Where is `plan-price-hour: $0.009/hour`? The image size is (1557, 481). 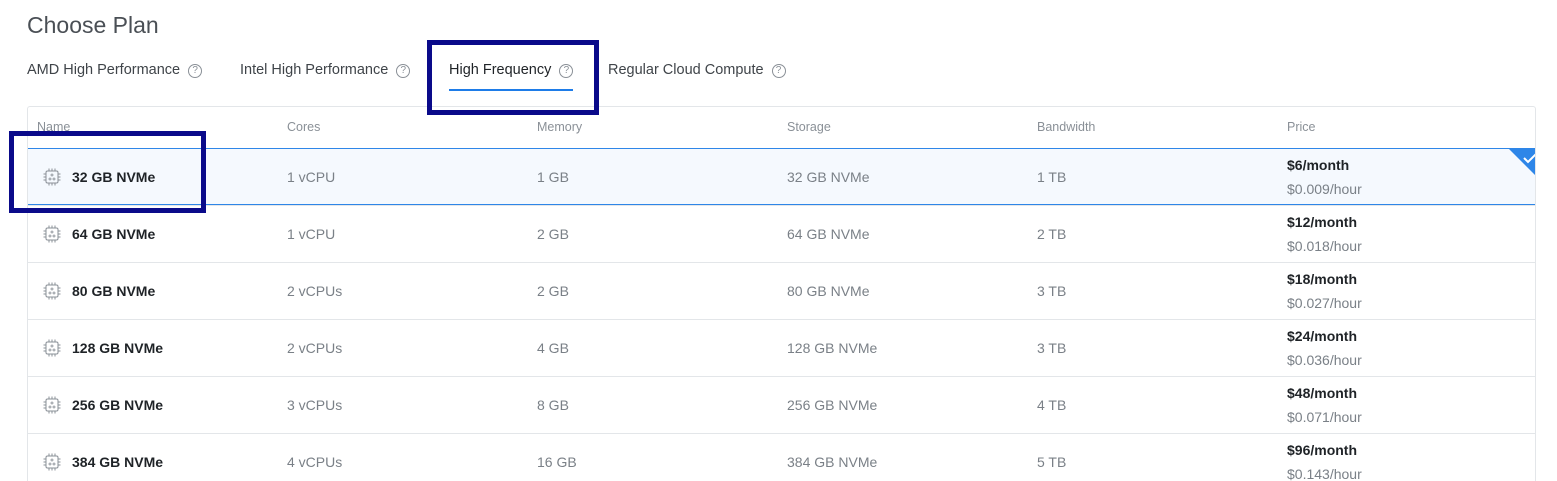 plan-price-hour: $0.009/hour is located at coordinates (1324, 189).